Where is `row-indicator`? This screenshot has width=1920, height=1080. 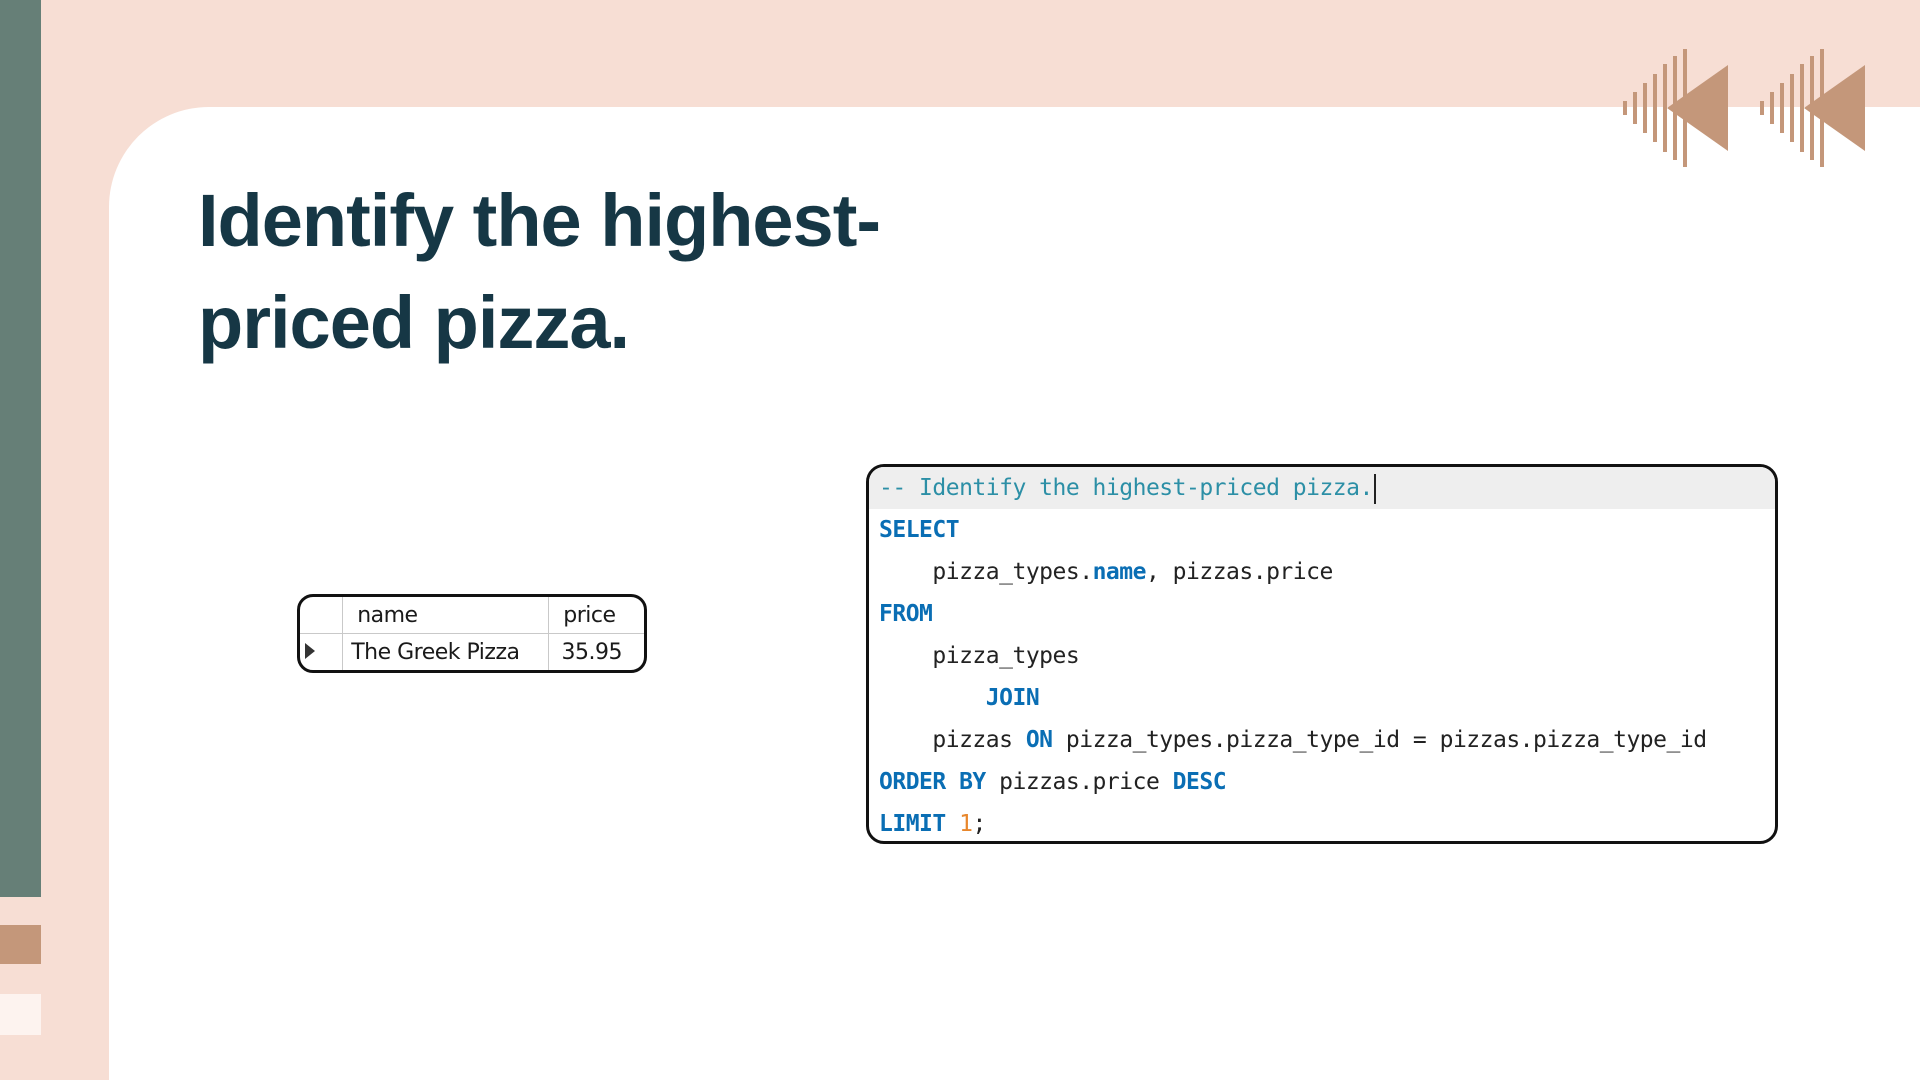
row-indicator is located at coordinates (322, 651).